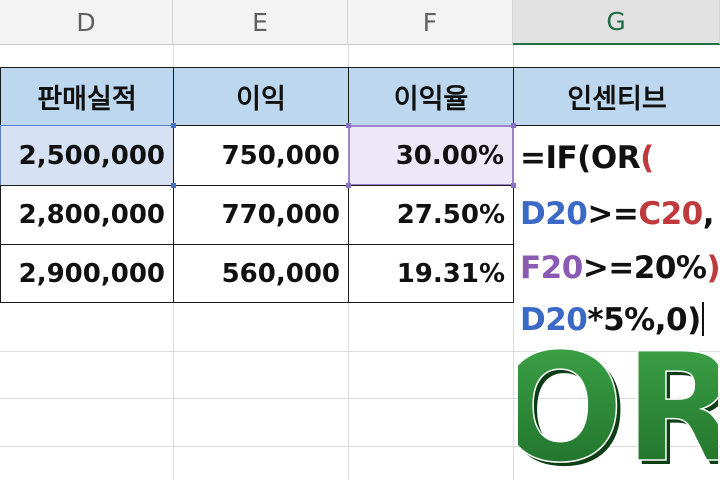  What do you see at coordinates (261, 99) in the screenshot?
I see `header-label: 이익` at bounding box center [261, 99].